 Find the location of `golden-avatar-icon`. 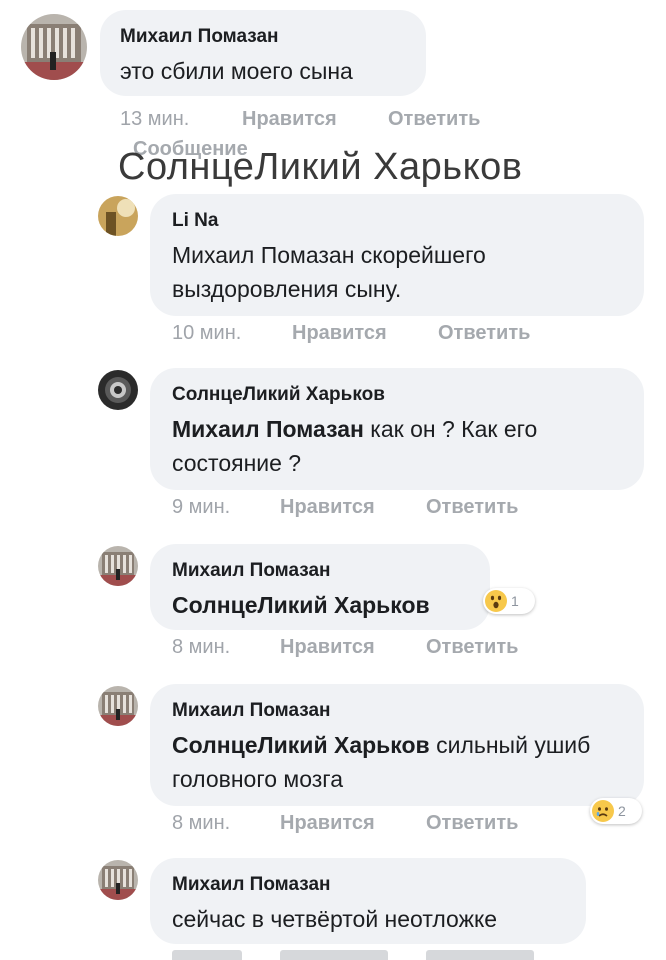

golden-avatar-icon is located at coordinates (118, 216).